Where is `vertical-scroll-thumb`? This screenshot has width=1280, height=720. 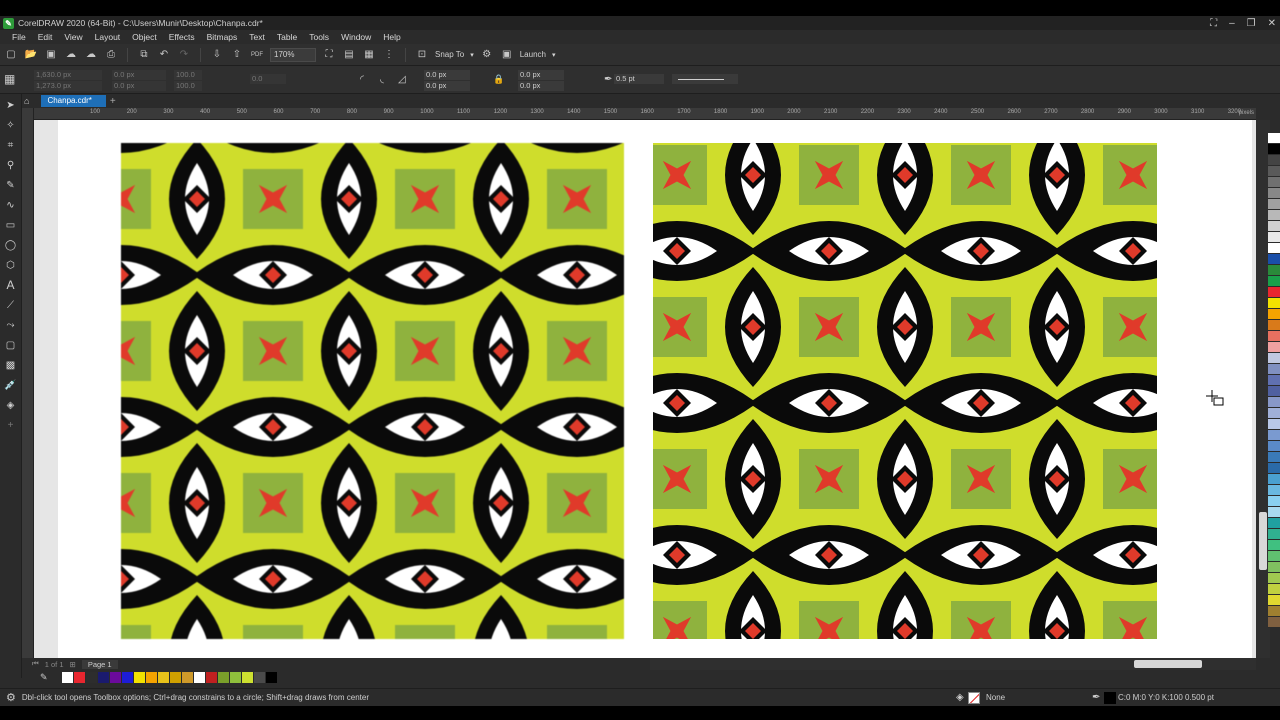 vertical-scroll-thumb is located at coordinates (1263, 541).